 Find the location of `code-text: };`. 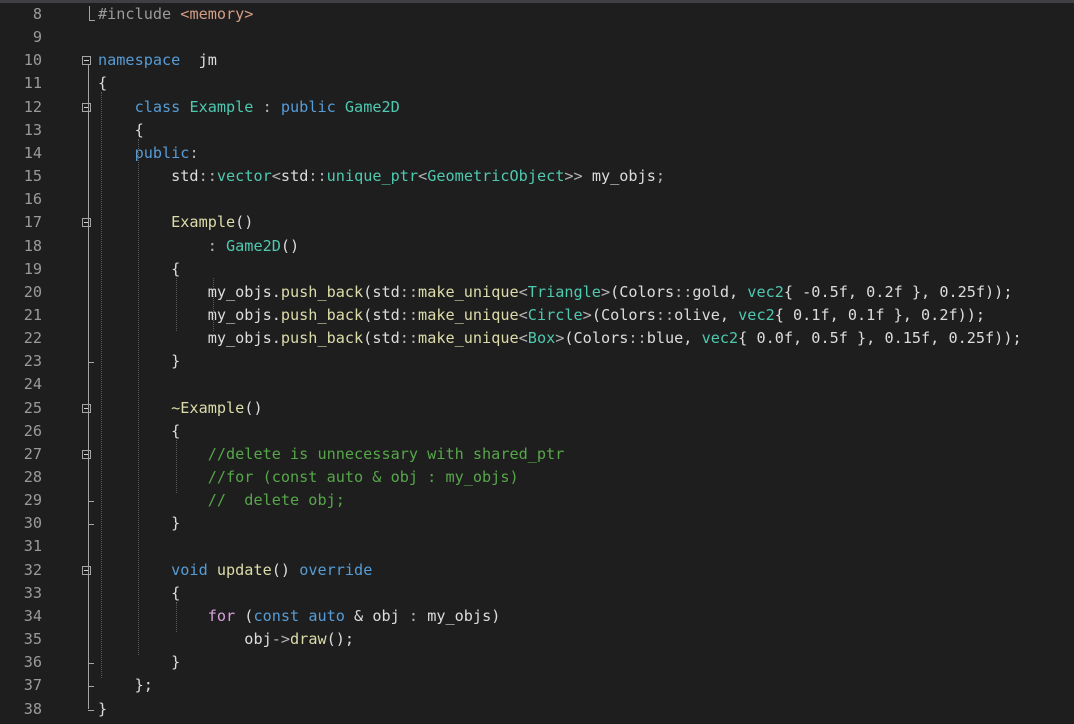

code-text: }; is located at coordinates (125, 685).